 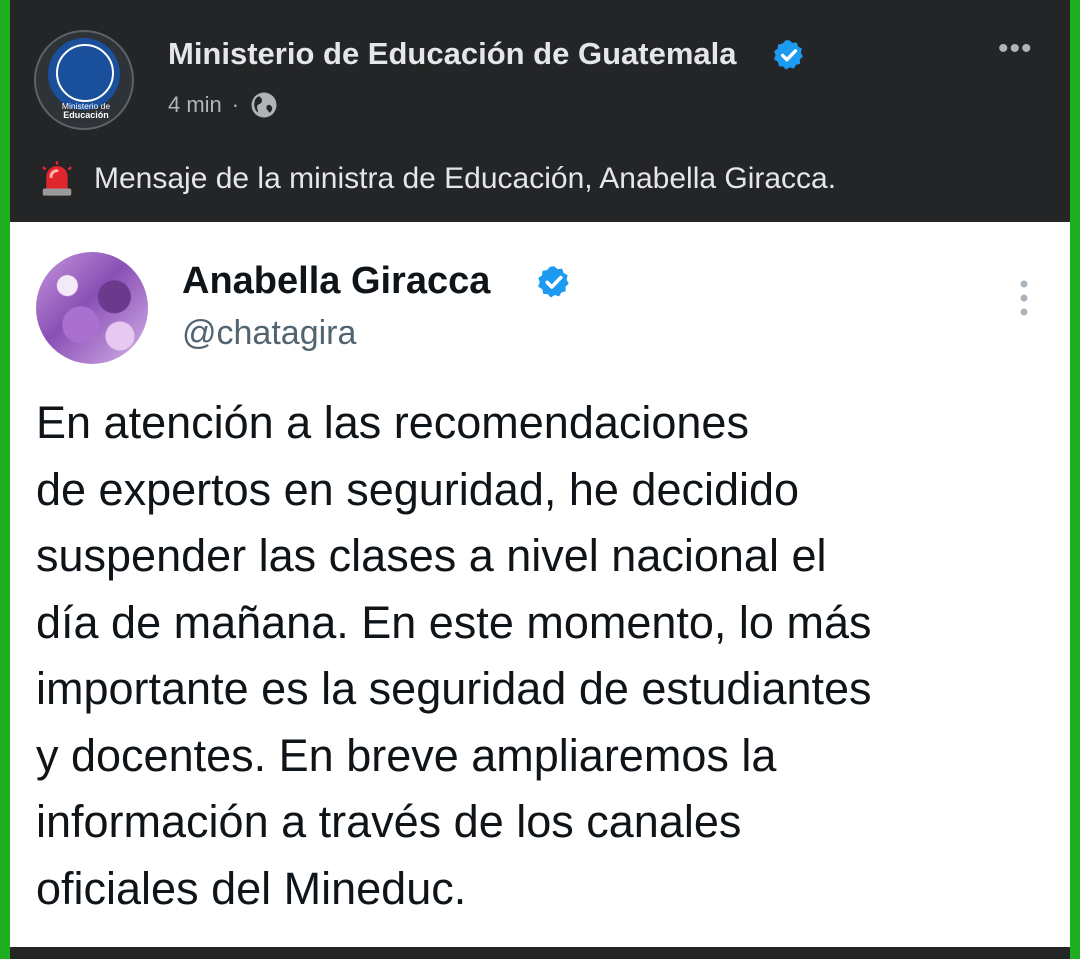 I want to click on avatar-caption: Ministerio de Educación, so click(x=84, y=111).